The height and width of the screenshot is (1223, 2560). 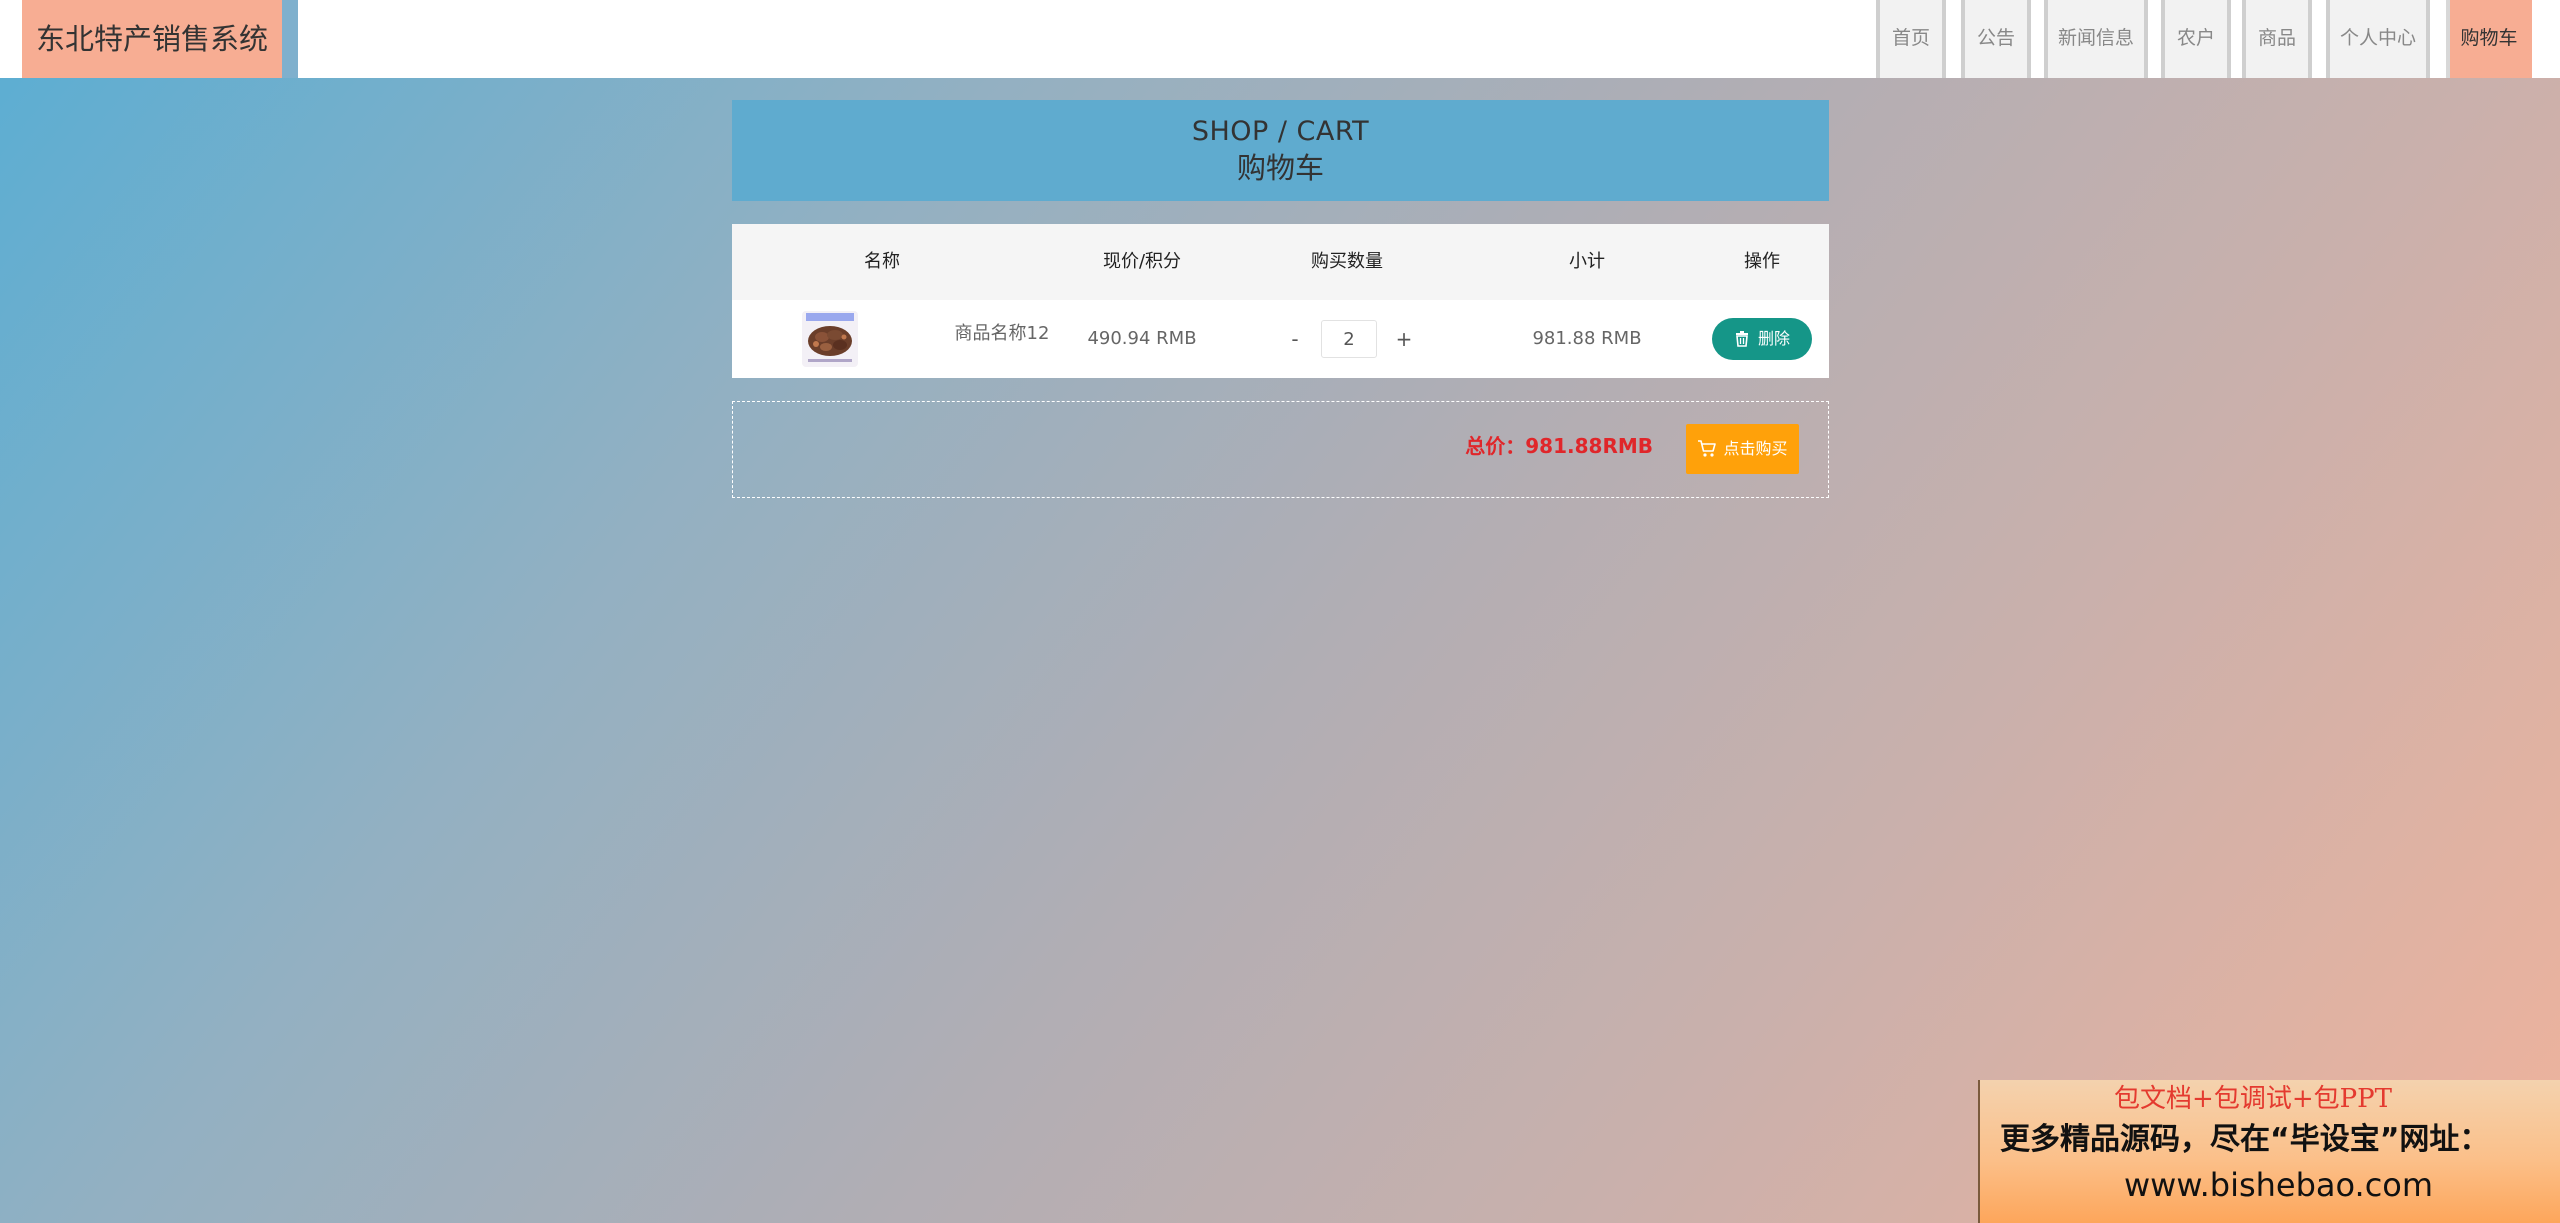 I want to click on checkout-button: 点击购买, so click(x=1742, y=449).